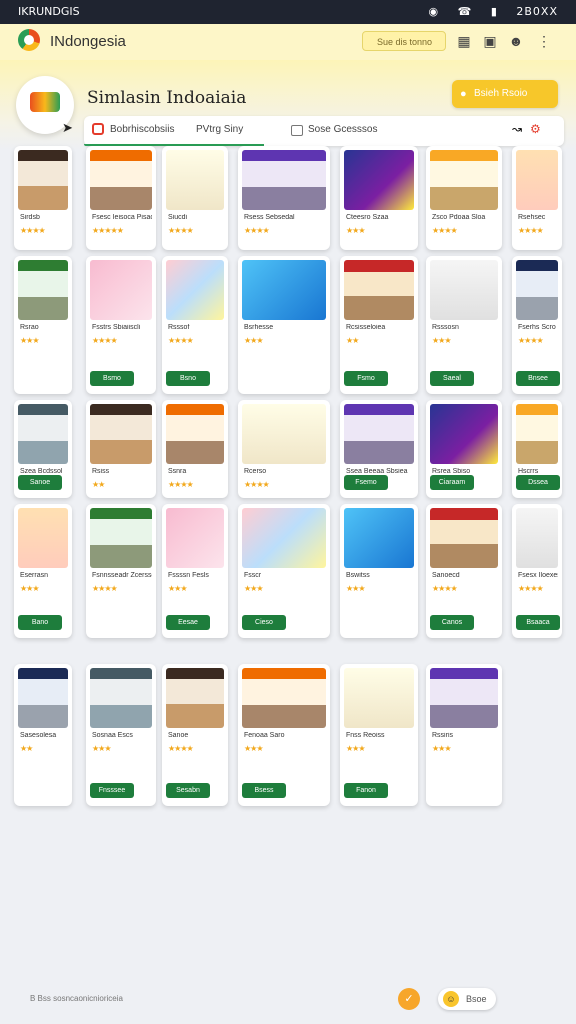 The height and width of the screenshot is (1024, 576). I want to click on store-card: Rsssosn ★★★ Saeal, so click(464, 325).